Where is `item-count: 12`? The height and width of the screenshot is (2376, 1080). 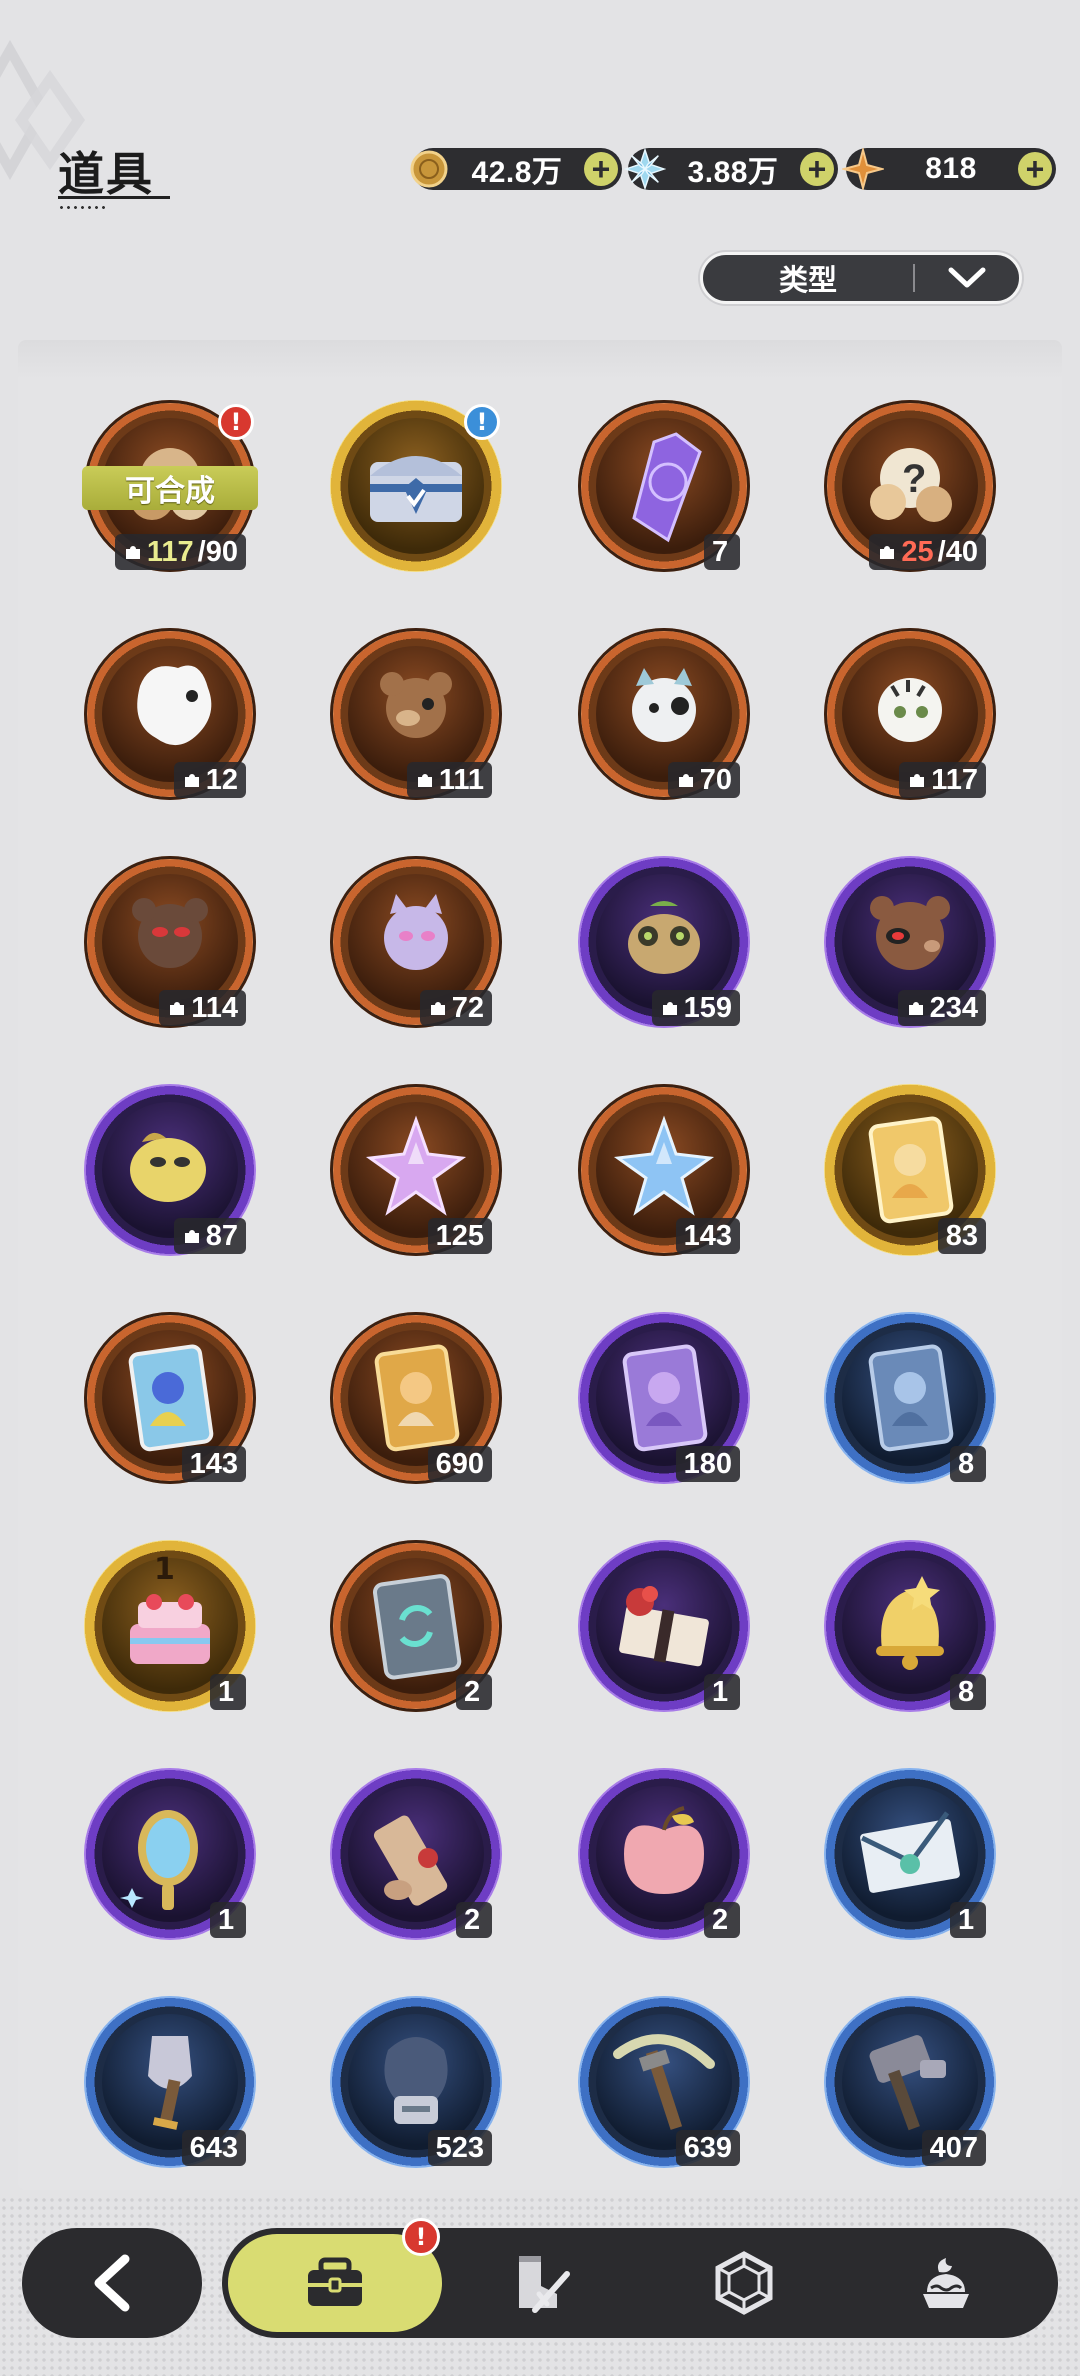 item-count: 12 is located at coordinates (209, 780).